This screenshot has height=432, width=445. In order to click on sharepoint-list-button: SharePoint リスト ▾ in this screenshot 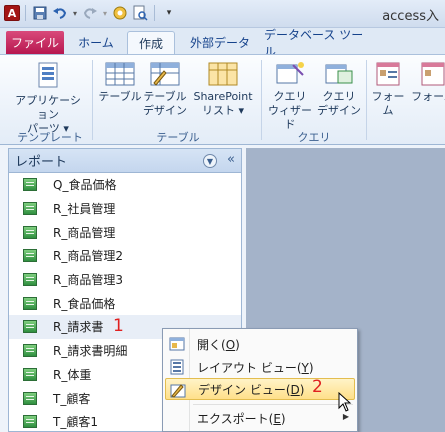, I will do `click(223, 89)`.